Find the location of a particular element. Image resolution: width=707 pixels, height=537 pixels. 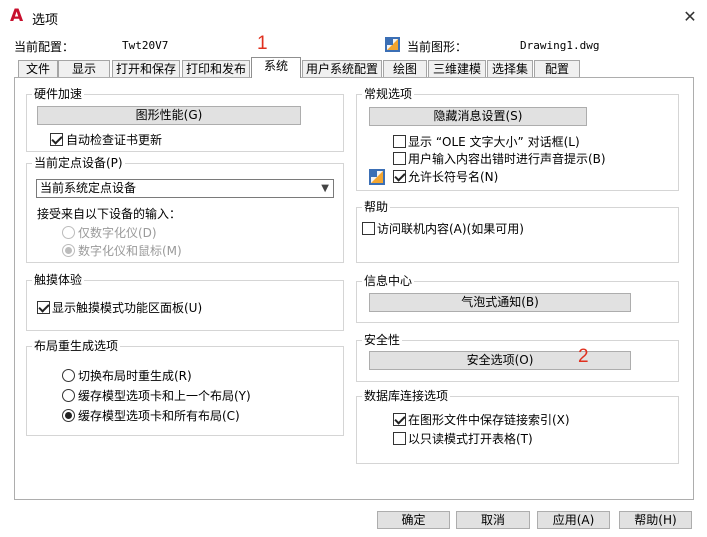

tab-system: 系统 is located at coordinates (276, 67).